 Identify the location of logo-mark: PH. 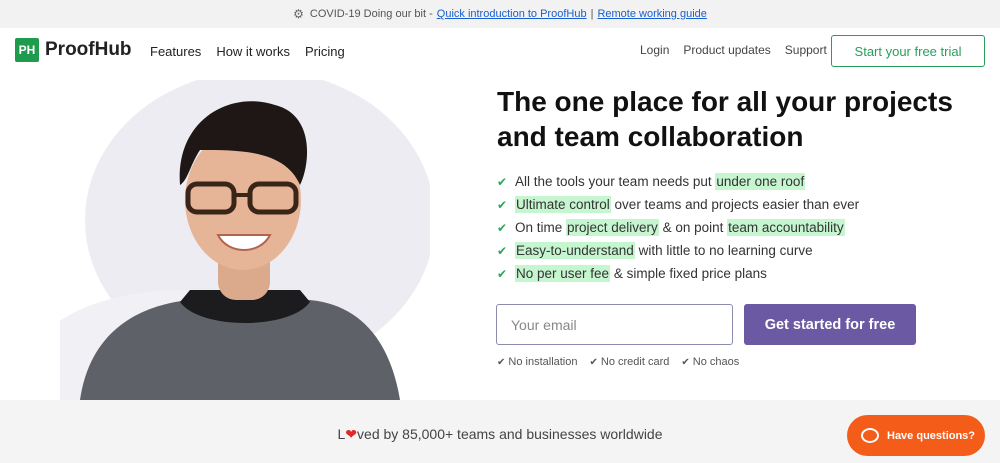
(27, 50).